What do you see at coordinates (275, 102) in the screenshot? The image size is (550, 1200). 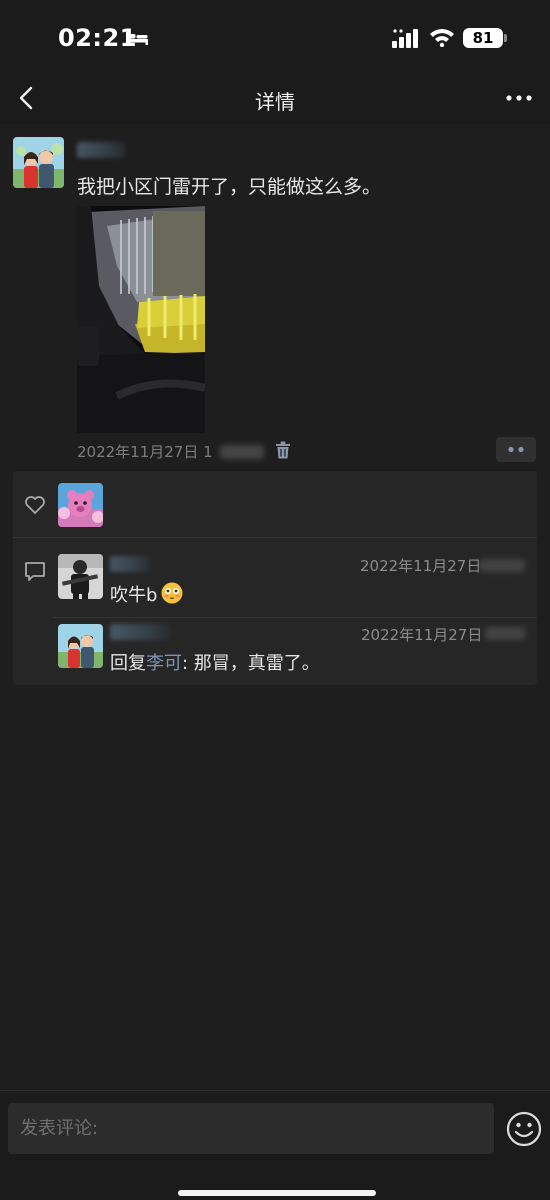 I see `page-title: 详情` at bounding box center [275, 102].